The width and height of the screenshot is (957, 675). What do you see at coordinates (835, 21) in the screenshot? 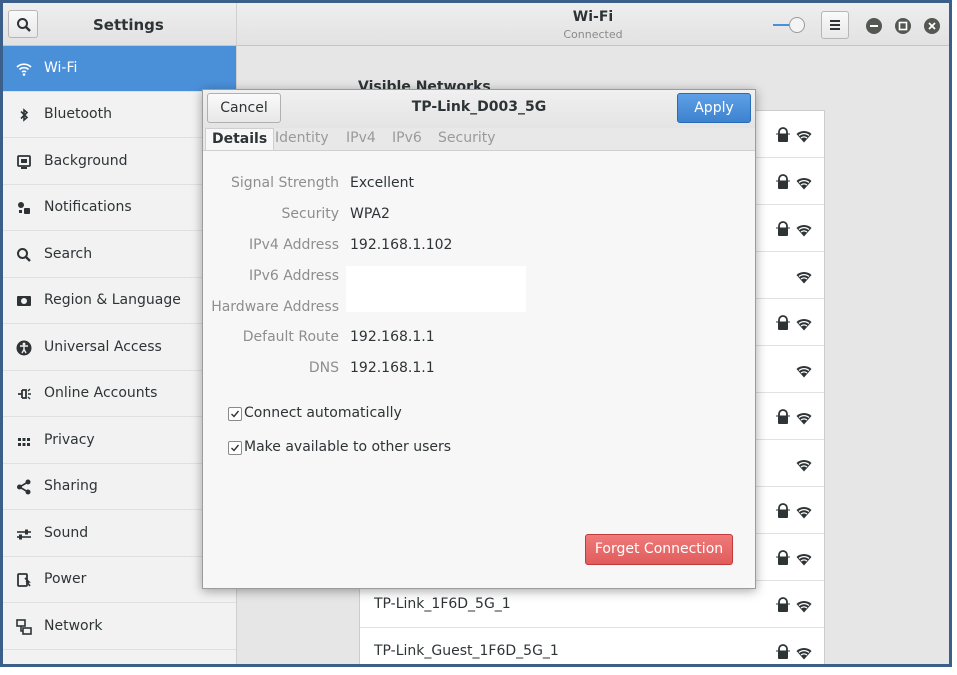
I see `hamburger-icon` at bounding box center [835, 21].